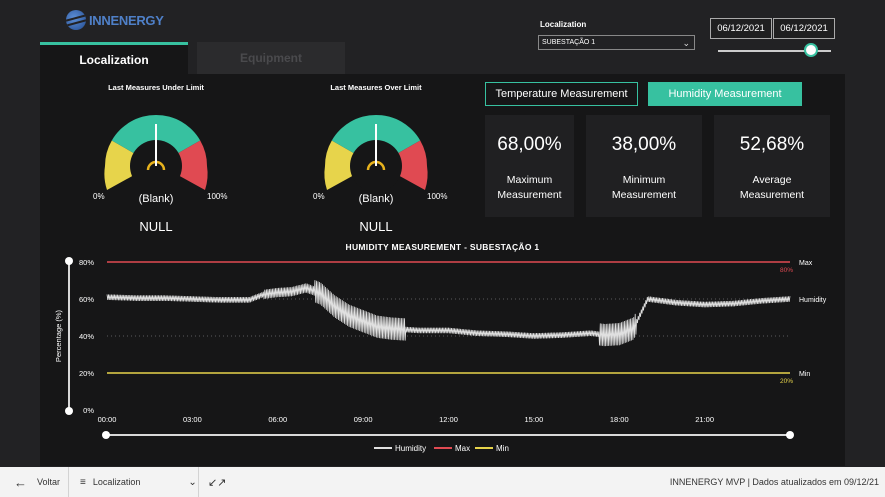 The width and height of the screenshot is (885, 497). Describe the element at coordinates (156, 87) in the screenshot. I see `gauge-under-limit-title: Last Measures Under Limit` at that location.